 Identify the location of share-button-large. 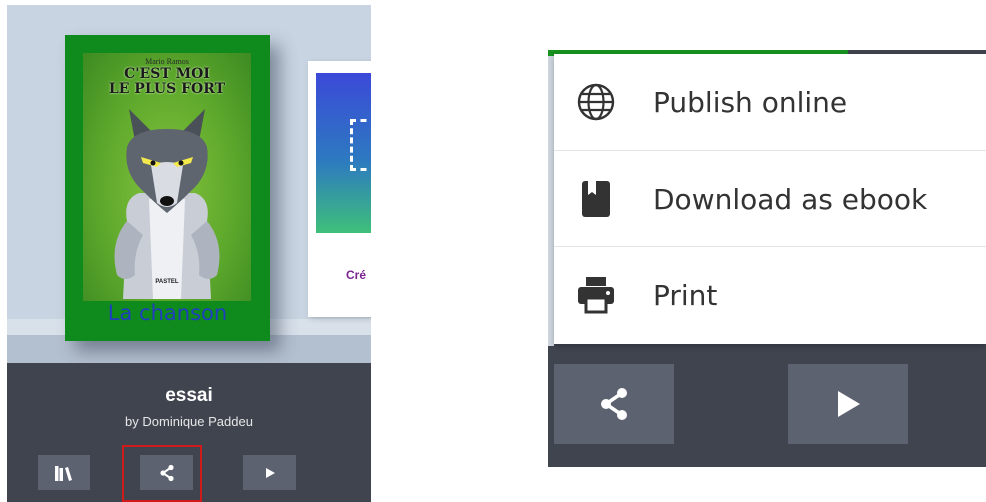
(614, 404).